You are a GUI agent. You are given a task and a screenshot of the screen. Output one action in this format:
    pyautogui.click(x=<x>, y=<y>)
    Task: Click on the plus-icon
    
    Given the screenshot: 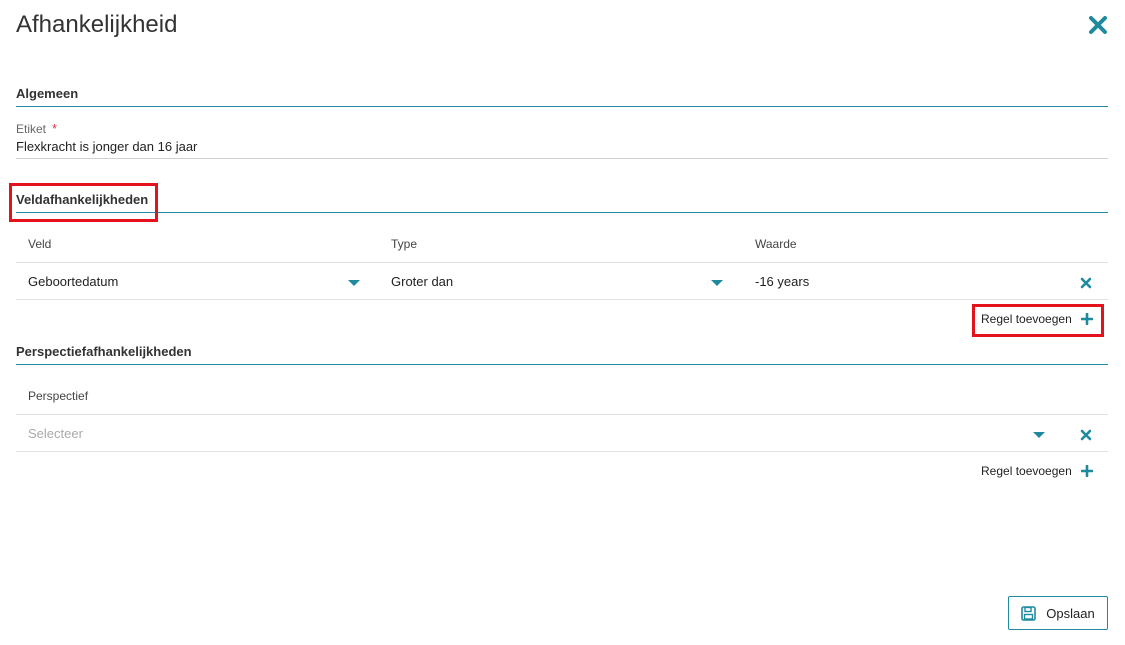 What is the action you would take?
    pyautogui.click(x=1086, y=471)
    